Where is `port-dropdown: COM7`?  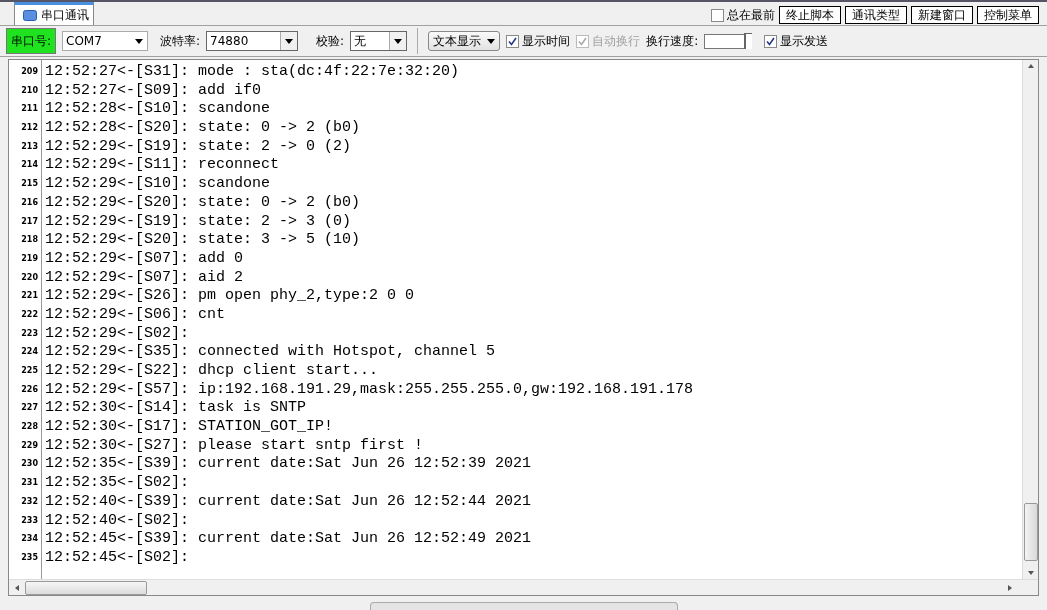 port-dropdown: COM7 is located at coordinates (105, 41).